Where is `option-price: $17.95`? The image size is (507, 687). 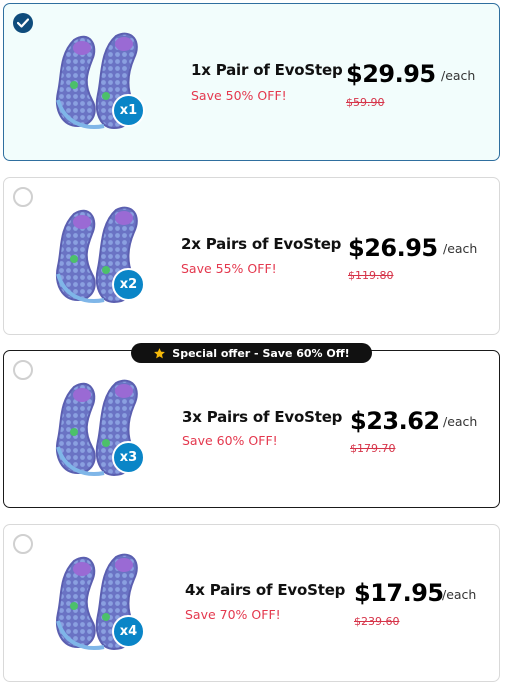 option-price: $17.95 is located at coordinates (399, 593).